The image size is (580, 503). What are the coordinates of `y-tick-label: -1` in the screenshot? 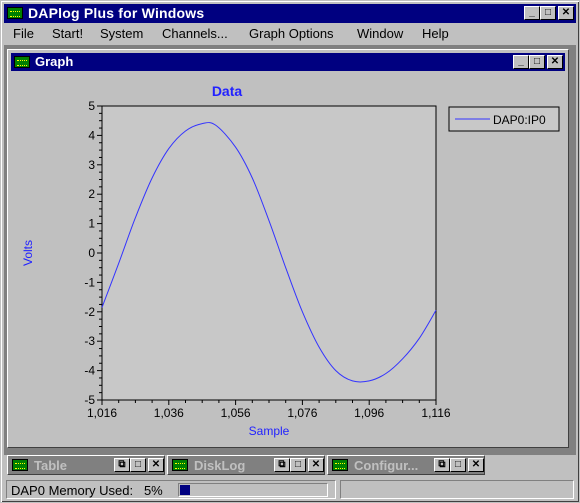 It's located at (89, 282).